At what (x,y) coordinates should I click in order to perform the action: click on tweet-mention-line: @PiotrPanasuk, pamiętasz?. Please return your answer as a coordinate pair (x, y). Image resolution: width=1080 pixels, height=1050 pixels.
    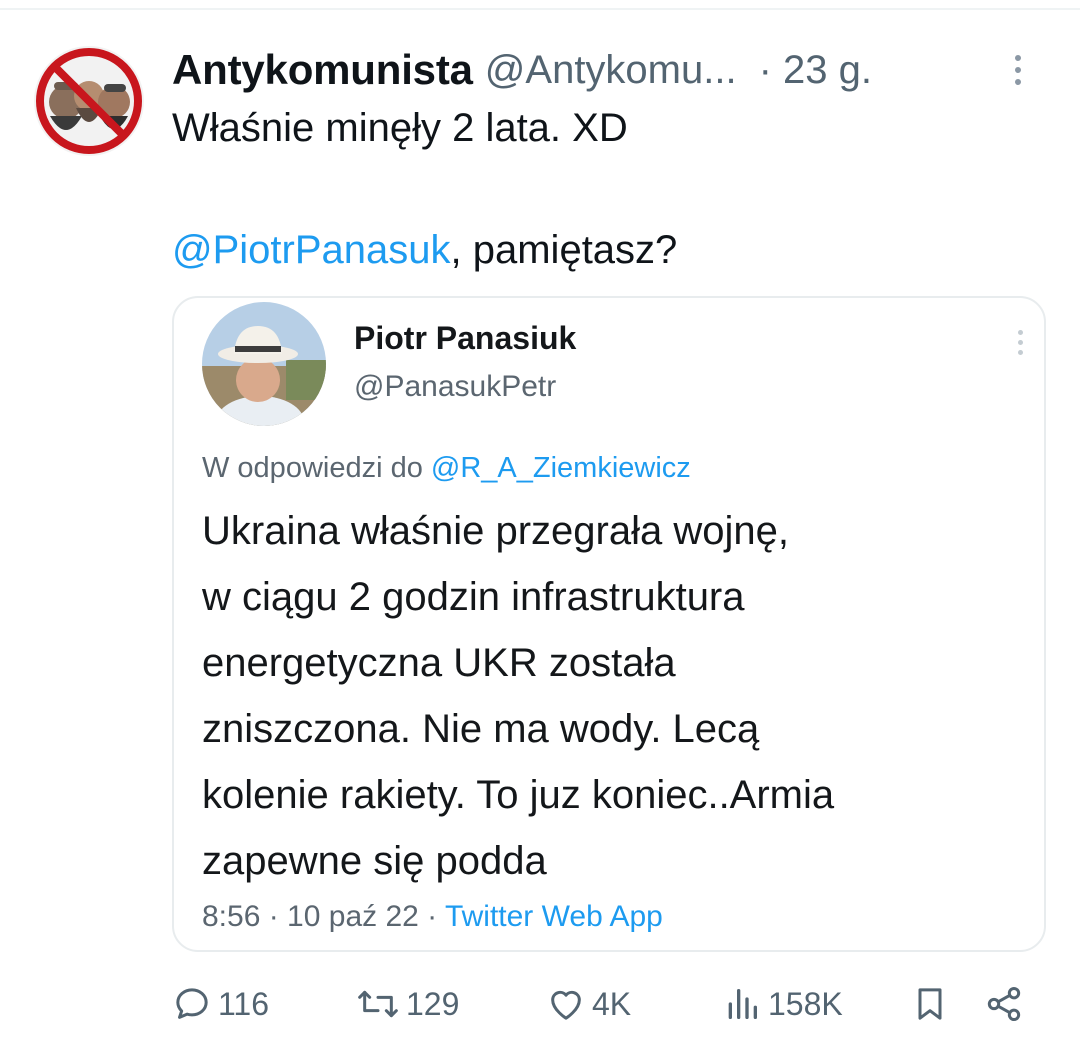
    Looking at the image, I should click on (424, 250).